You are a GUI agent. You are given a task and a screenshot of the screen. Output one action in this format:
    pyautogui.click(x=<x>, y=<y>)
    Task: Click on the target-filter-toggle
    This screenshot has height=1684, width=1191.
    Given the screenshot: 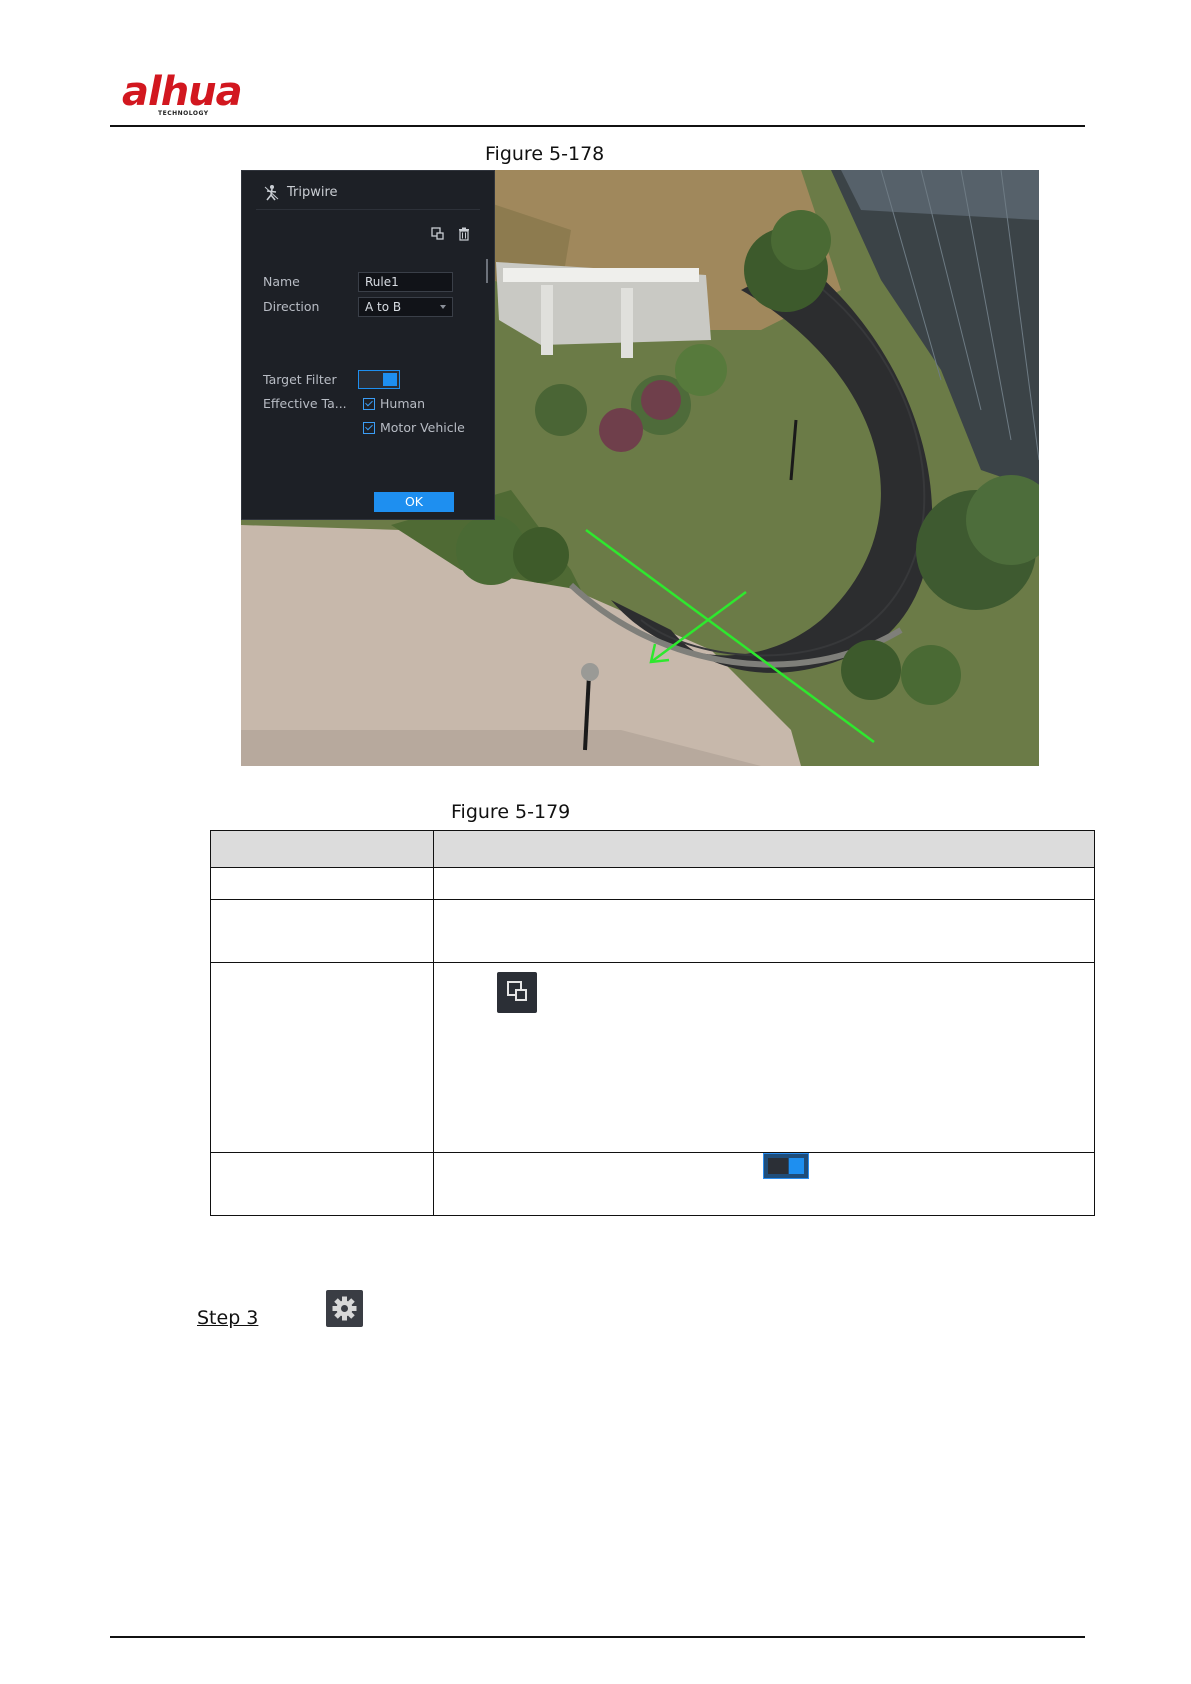 What is the action you would take?
    pyautogui.click(x=379, y=379)
    